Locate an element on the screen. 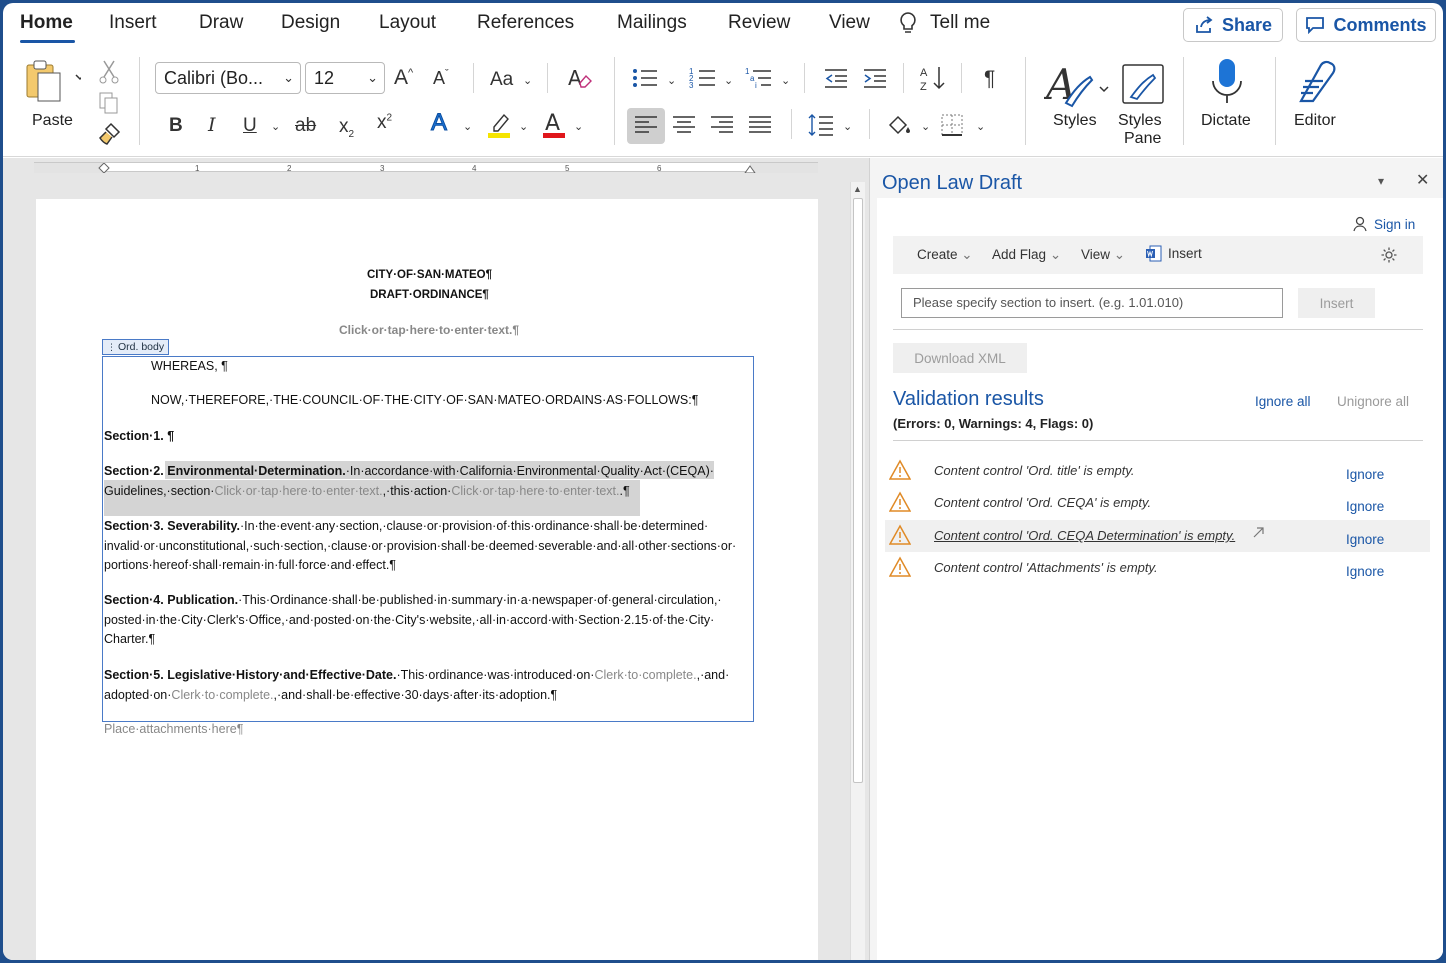  insert-section-button: Insert is located at coordinates (1336, 303).